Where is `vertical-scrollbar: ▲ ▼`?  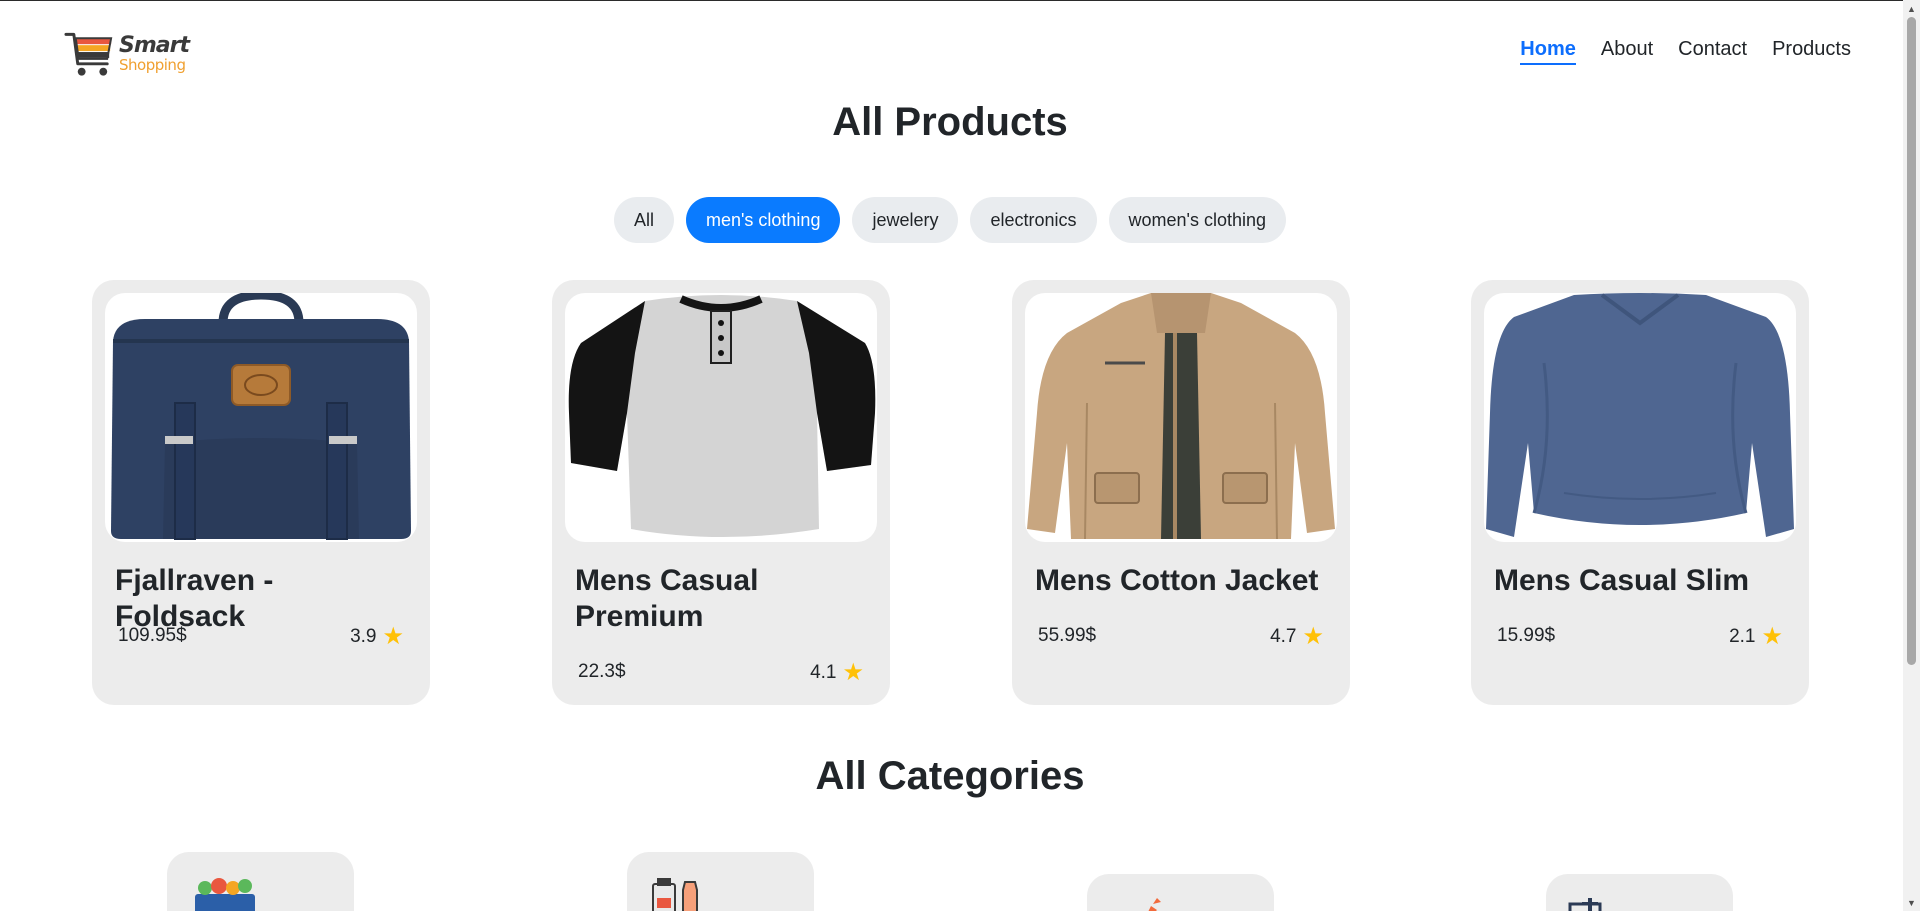
vertical-scrollbar: ▲ ▼ is located at coordinates (1911, 455).